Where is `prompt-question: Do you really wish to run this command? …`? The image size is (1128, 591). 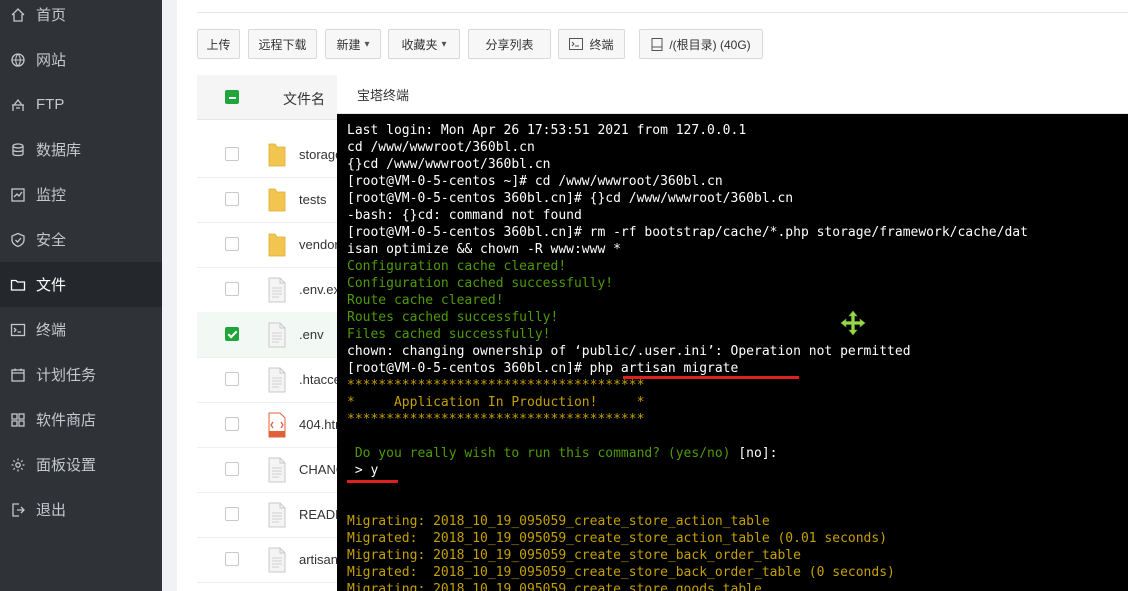 prompt-question: Do you really wish to run this command? … is located at coordinates (539, 453).